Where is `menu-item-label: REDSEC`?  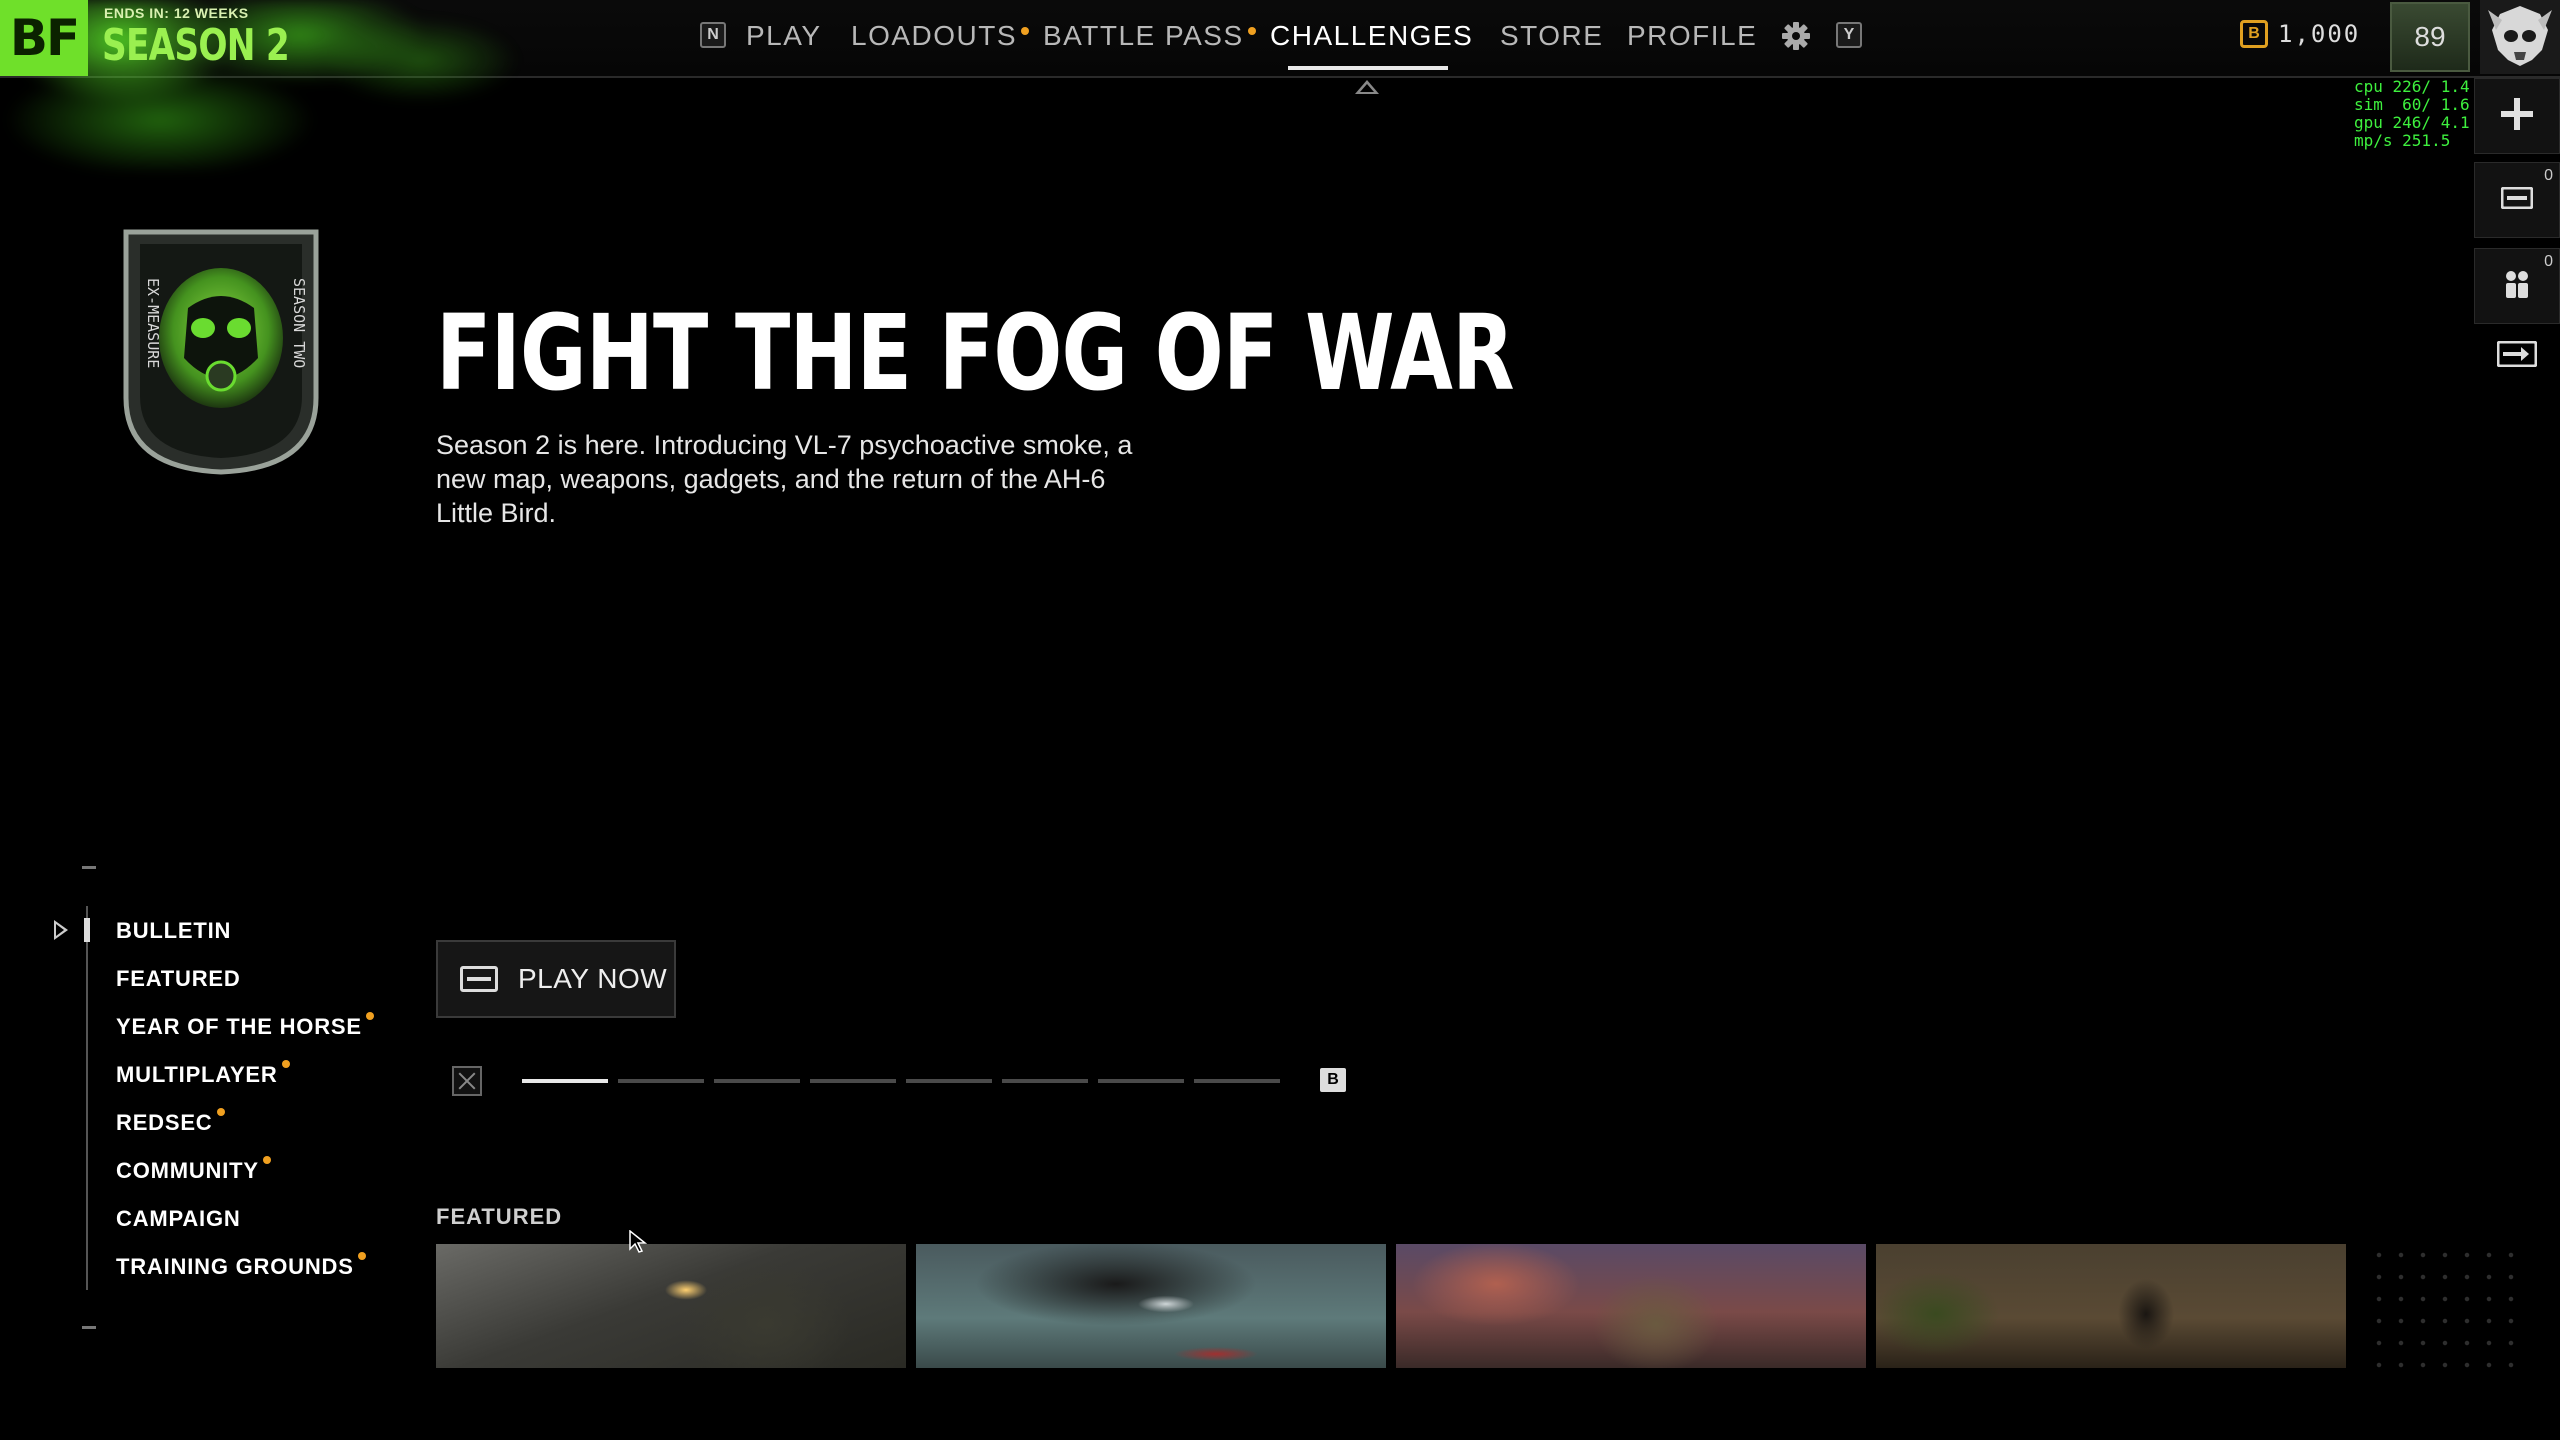
menu-item-label: REDSEC is located at coordinates (164, 1122).